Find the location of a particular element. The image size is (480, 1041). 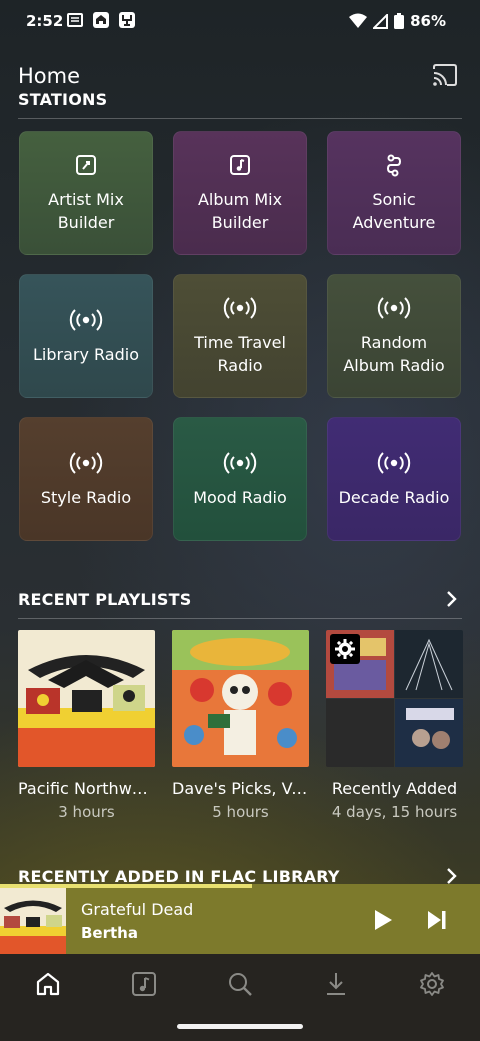

tile-label: Random Album Radio is located at coordinates (394, 354).